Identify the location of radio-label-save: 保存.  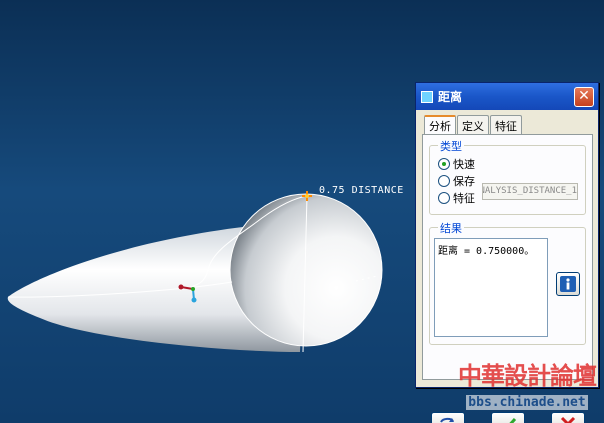
(464, 181).